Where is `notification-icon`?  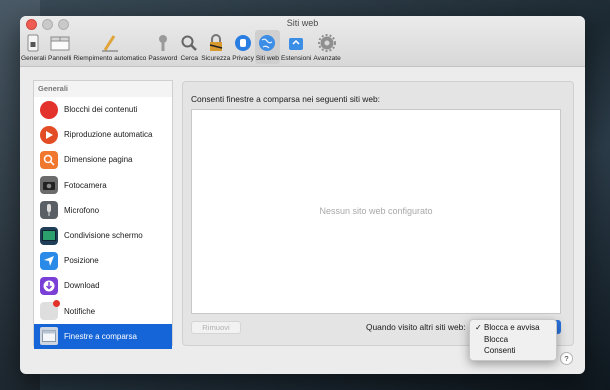
notification-icon is located at coordinates (50, 310).